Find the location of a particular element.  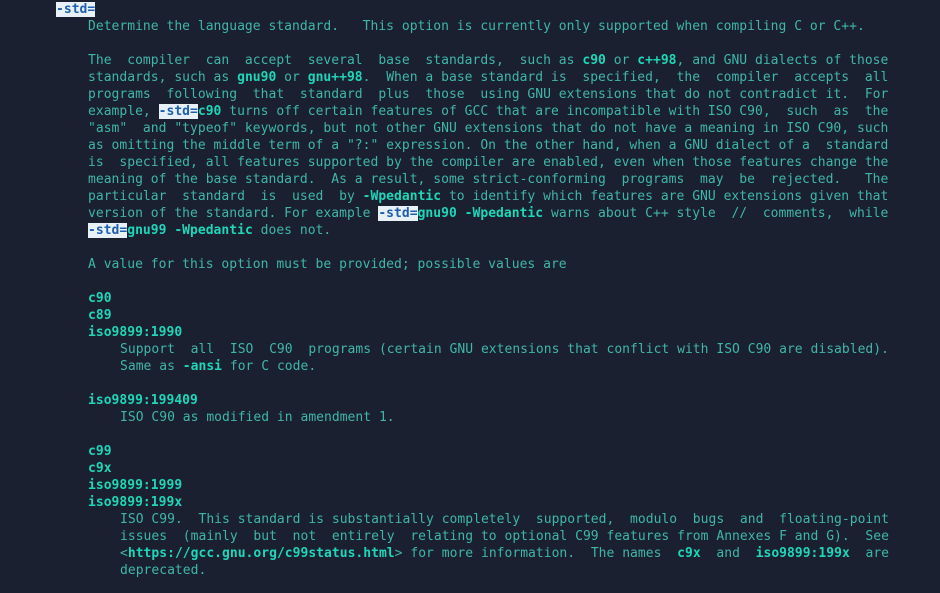

value-name: c99 is located at coordinates (100, 451).